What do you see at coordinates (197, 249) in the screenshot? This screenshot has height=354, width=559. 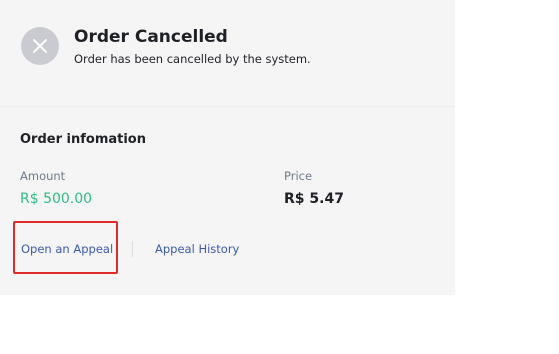 I see `appeal-history-link: Appeal History` at bounding box center [197, 249].